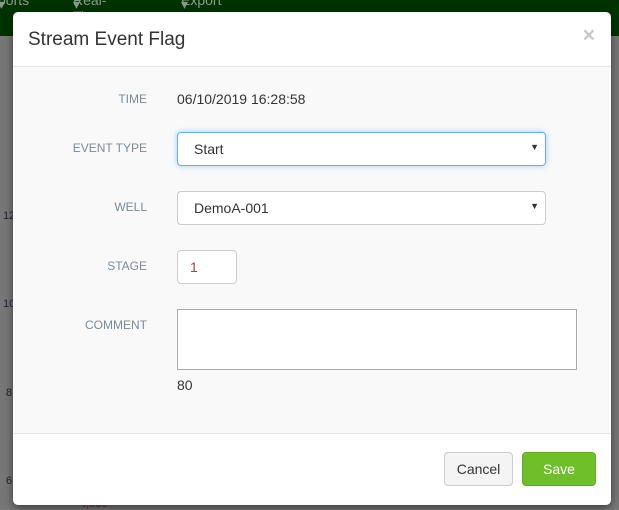 This screenshot has height=510, width=619. What do you see at coordinates (130, 207) in the screenshot?
I see `well-label: WELL` at bounding box center [130, 207].